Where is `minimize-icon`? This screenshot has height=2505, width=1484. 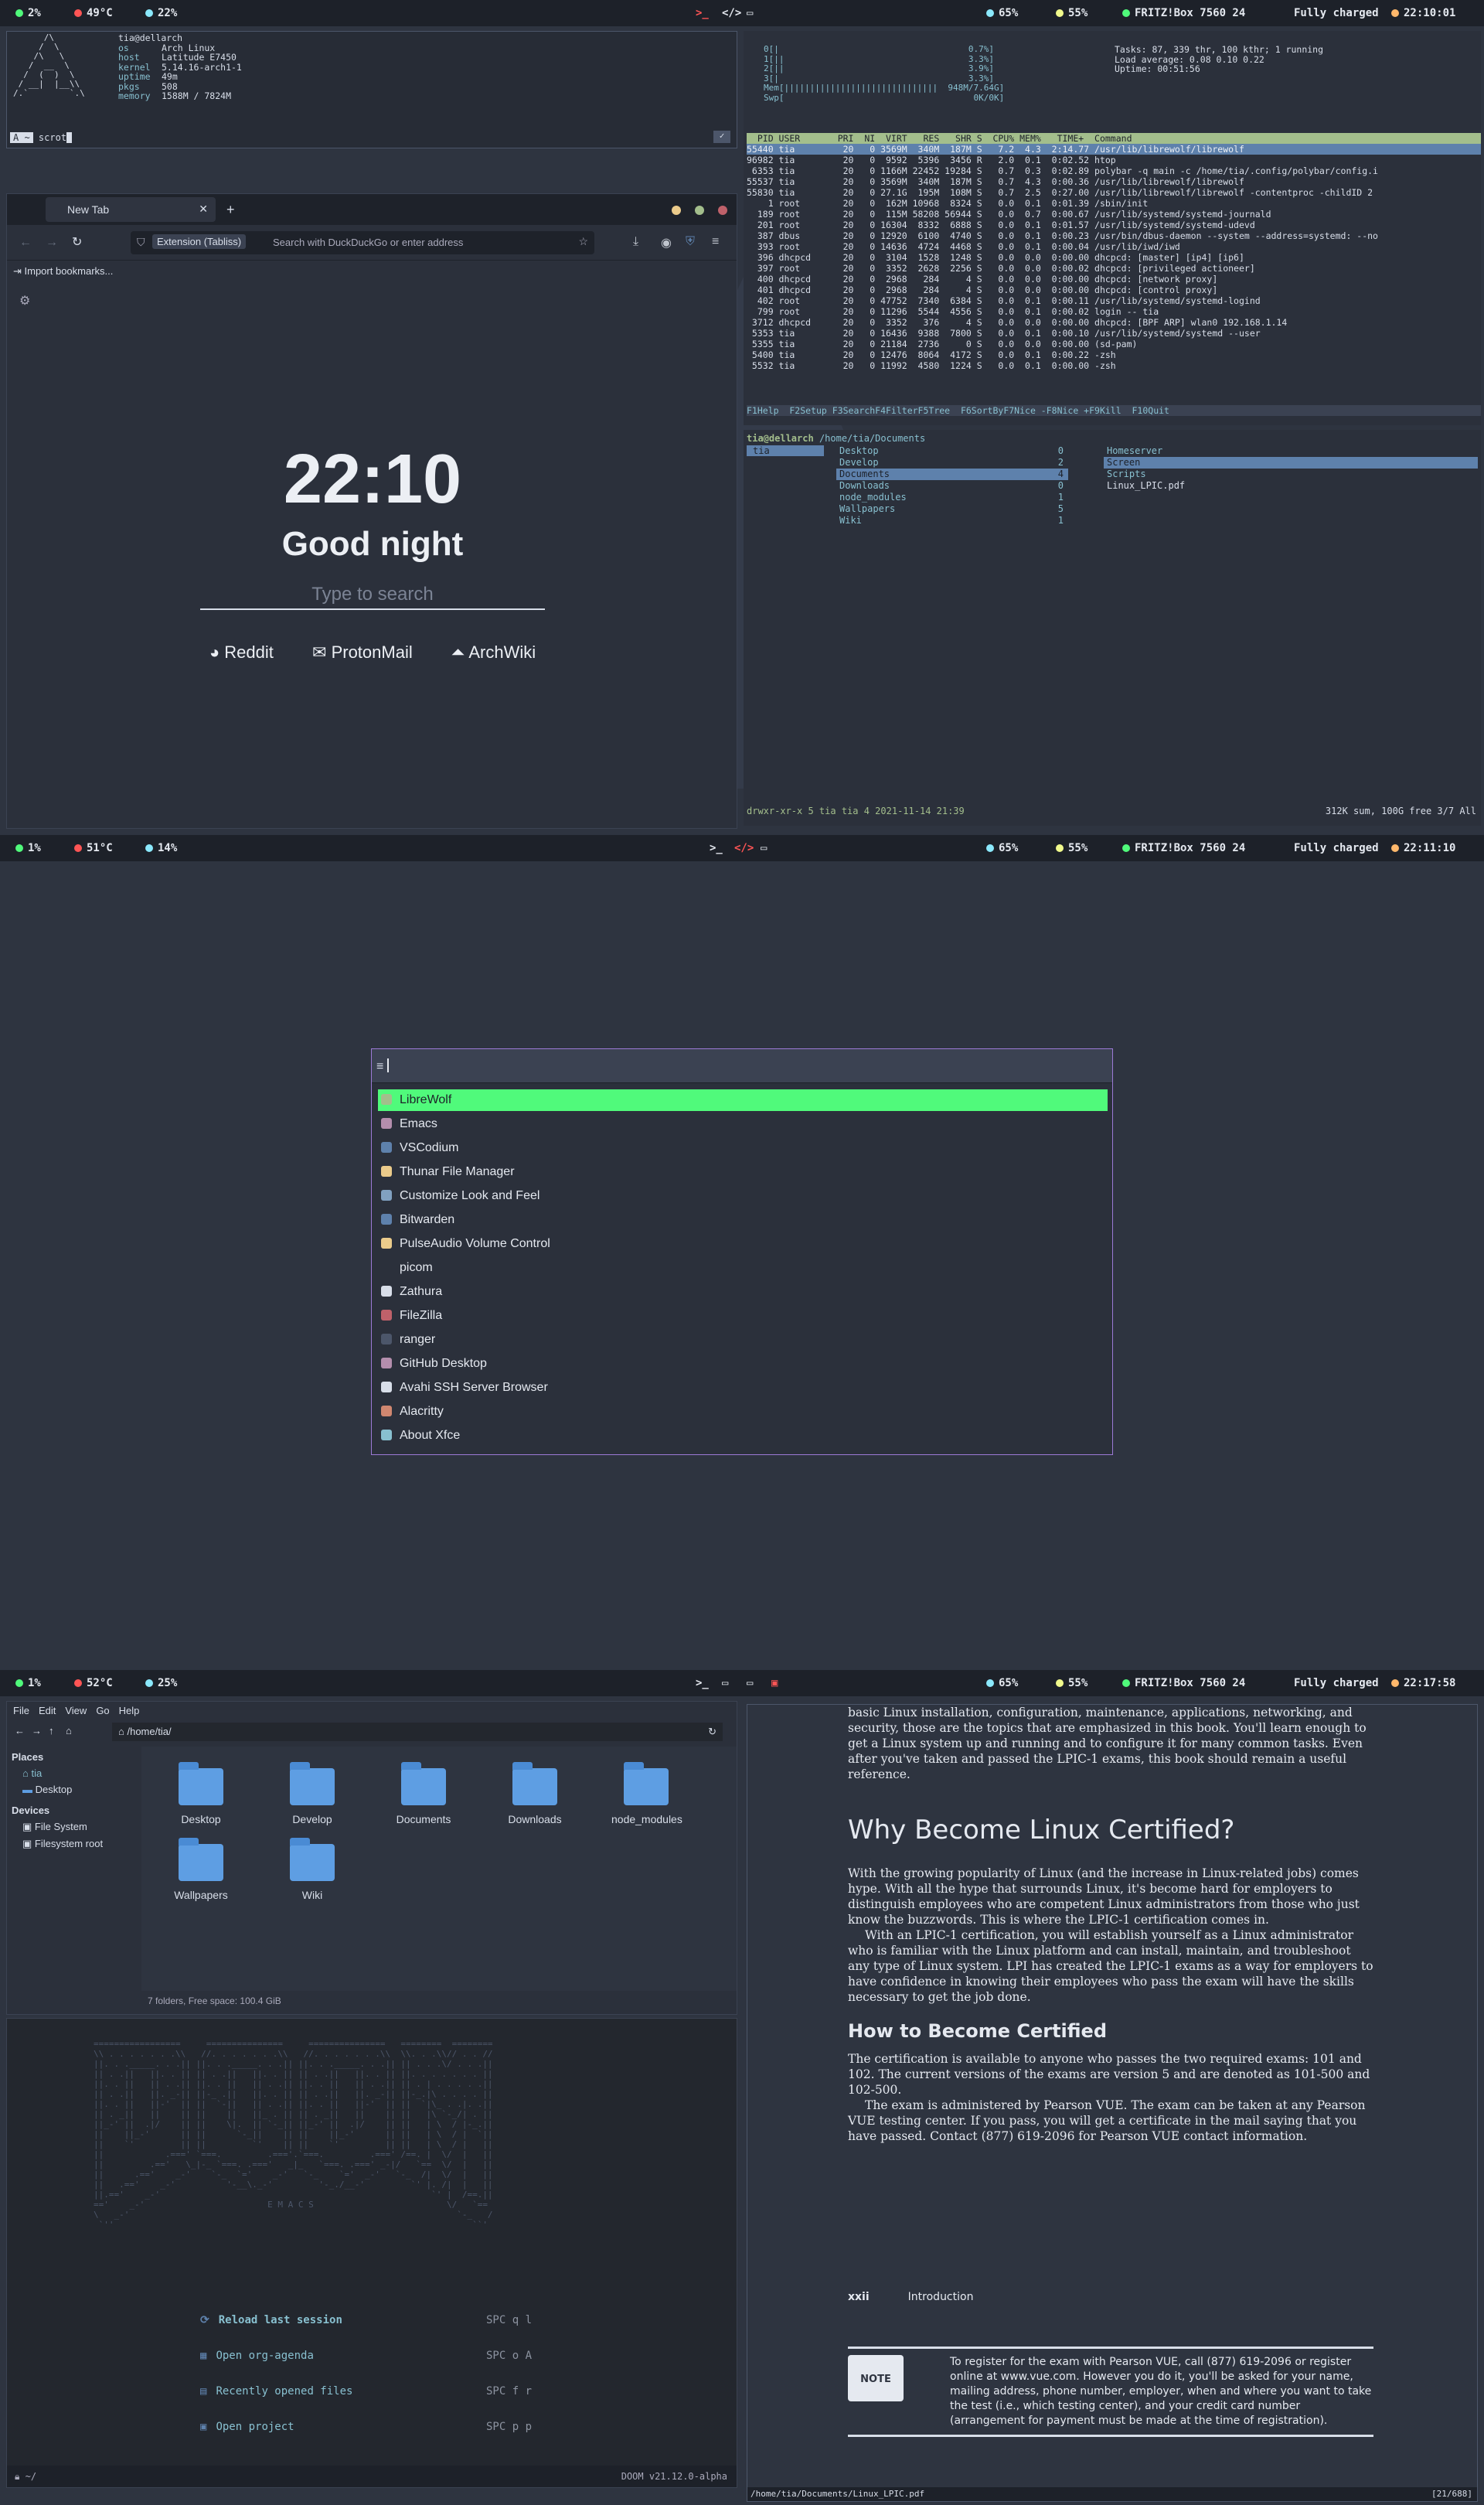
minimize-icon is located at coordinates (676, 210).